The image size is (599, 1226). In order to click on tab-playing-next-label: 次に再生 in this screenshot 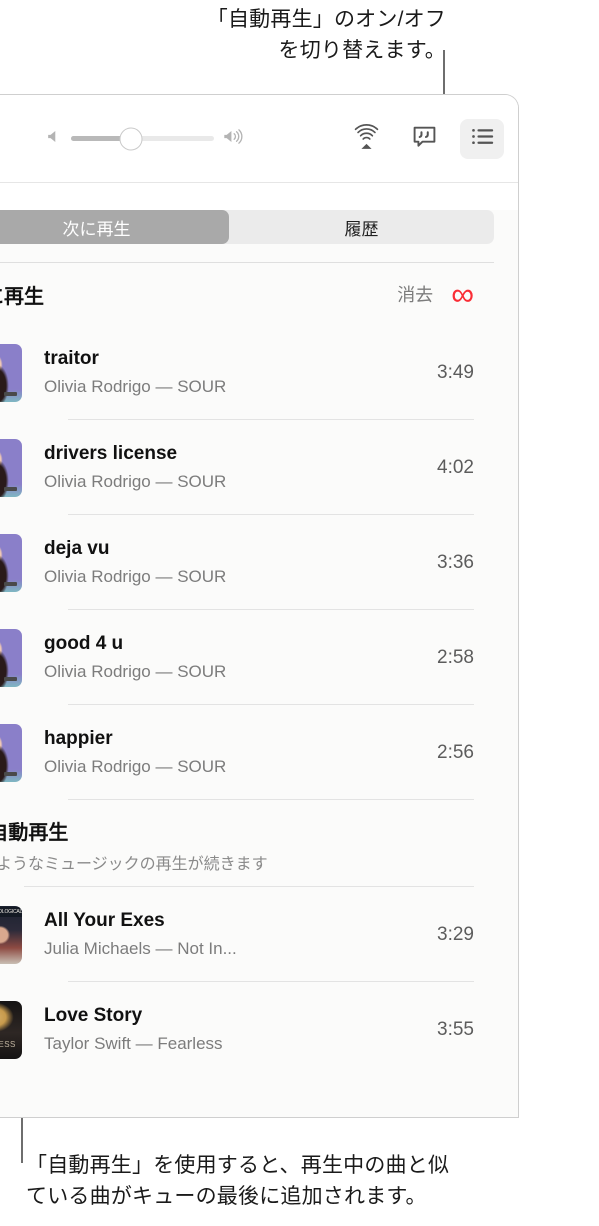, I will do `click(96, 229)`.